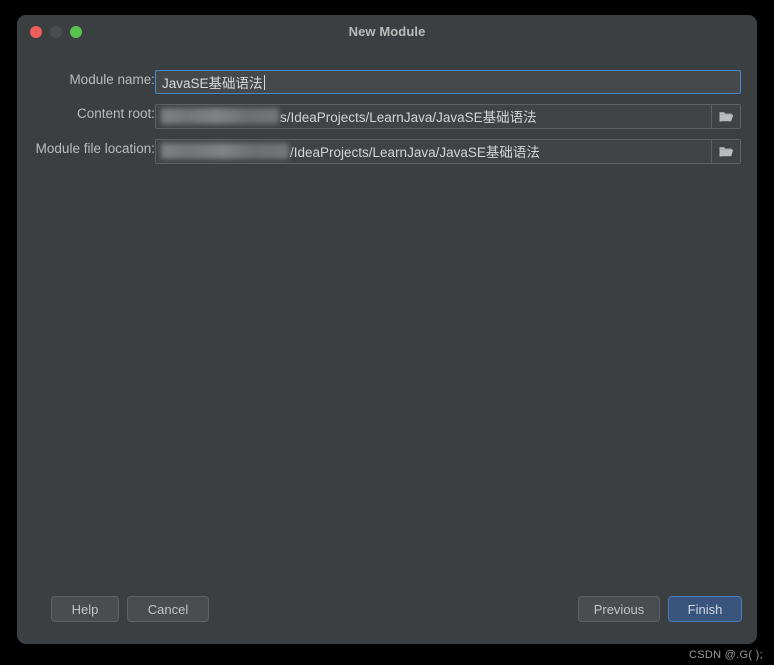 This screenshot has height=665, width=774. I want to click on content-root-browse-button, so click(725, 116).